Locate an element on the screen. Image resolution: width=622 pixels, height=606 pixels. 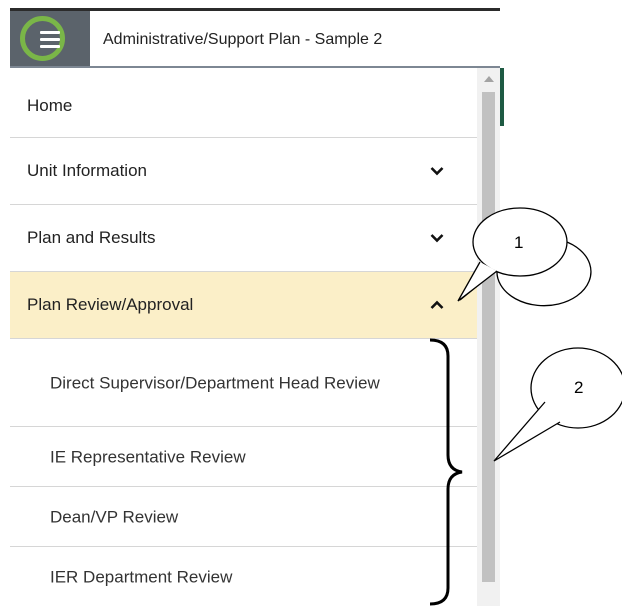
bracket-annotation is located at coordinates (446, 472).